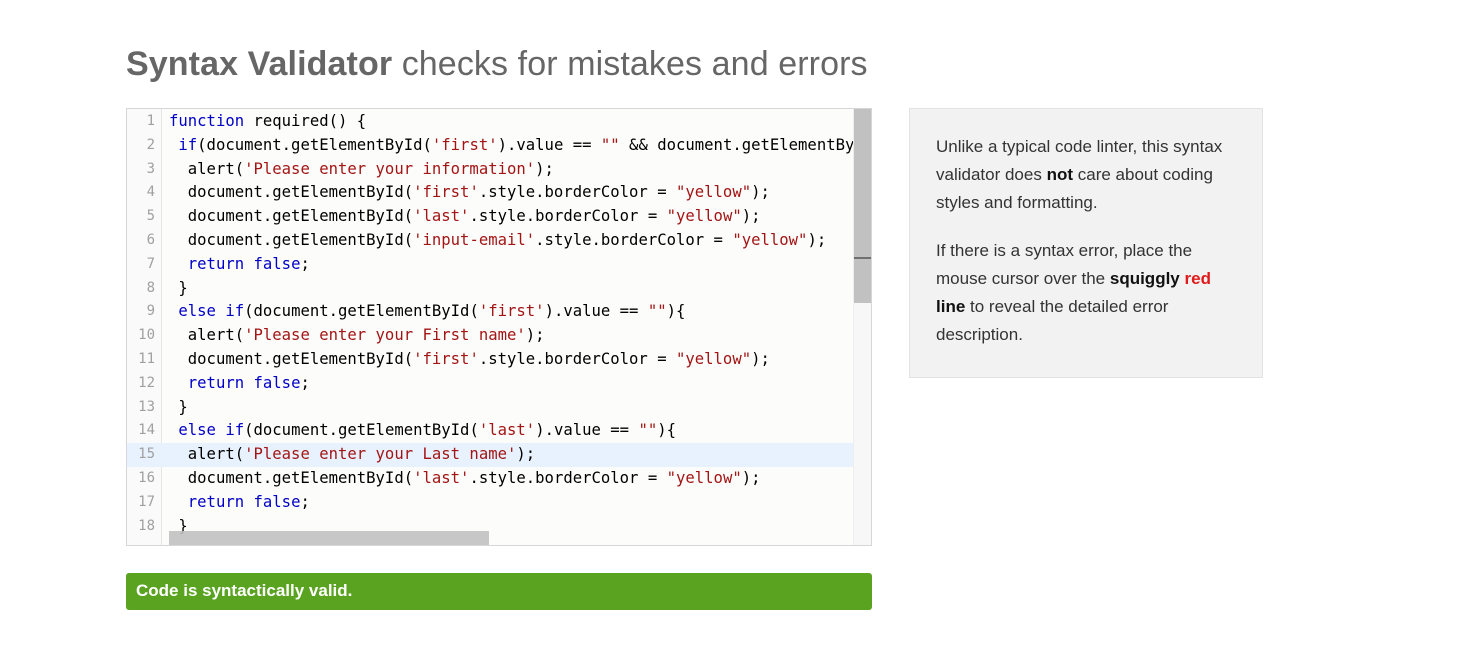 Image resolution: width=1462 pixels, height=672 pixels. Describe the element at coordinates (146, 454) in the screenshot. I see `line-number: 15` at that location.